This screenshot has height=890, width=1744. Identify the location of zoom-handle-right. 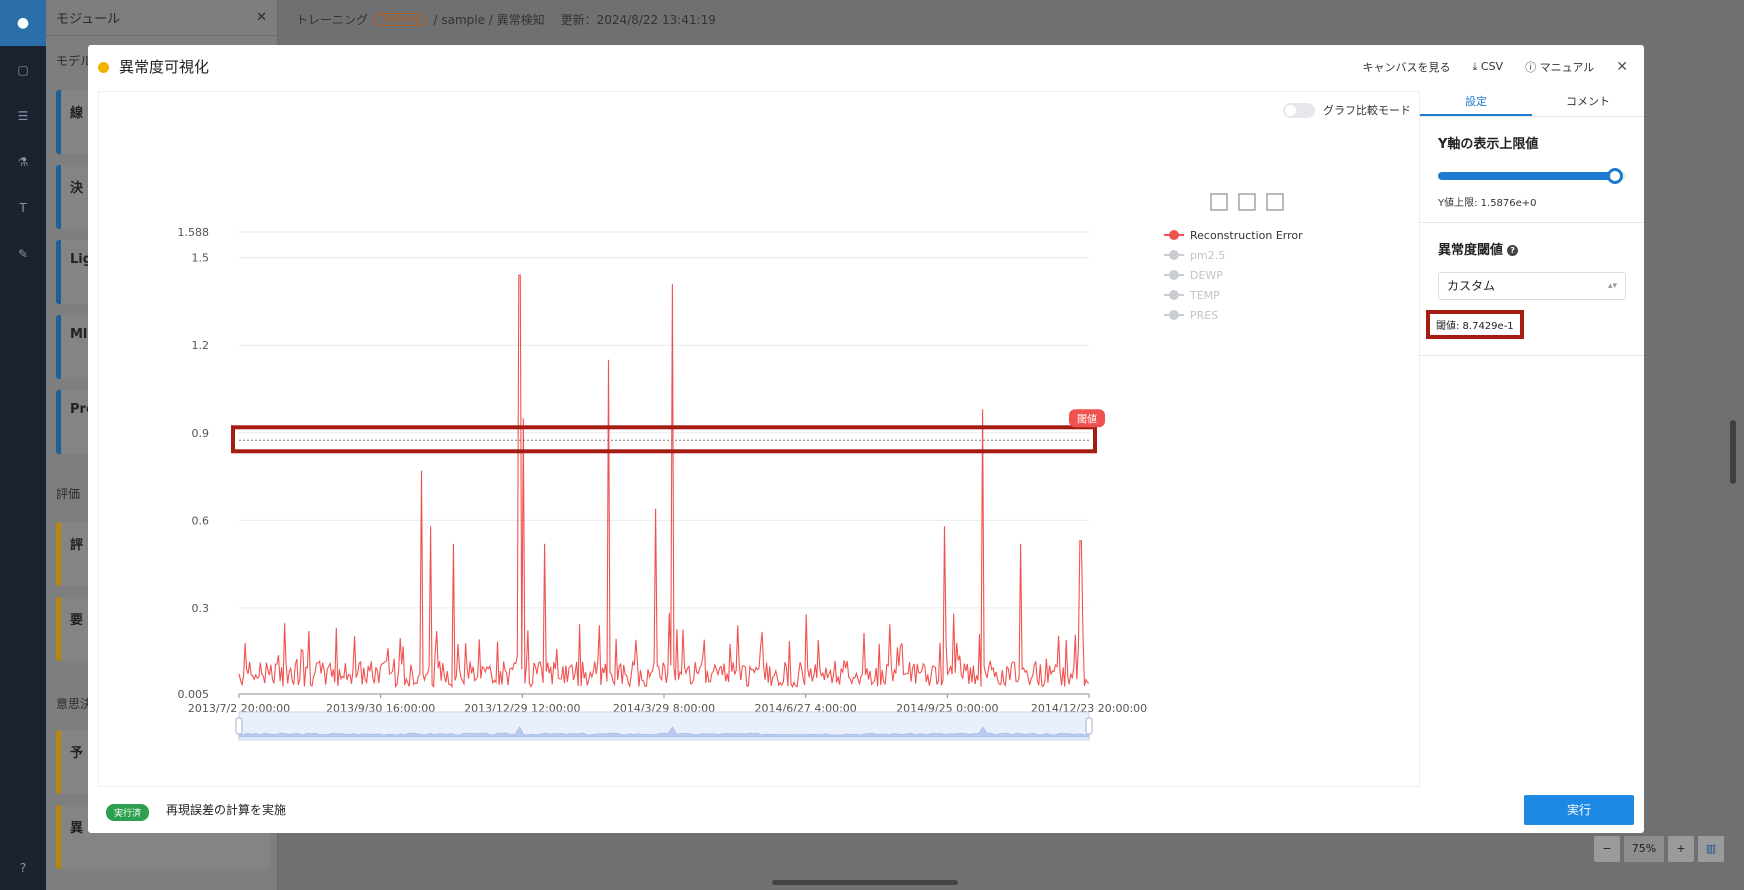
(1089, 726).